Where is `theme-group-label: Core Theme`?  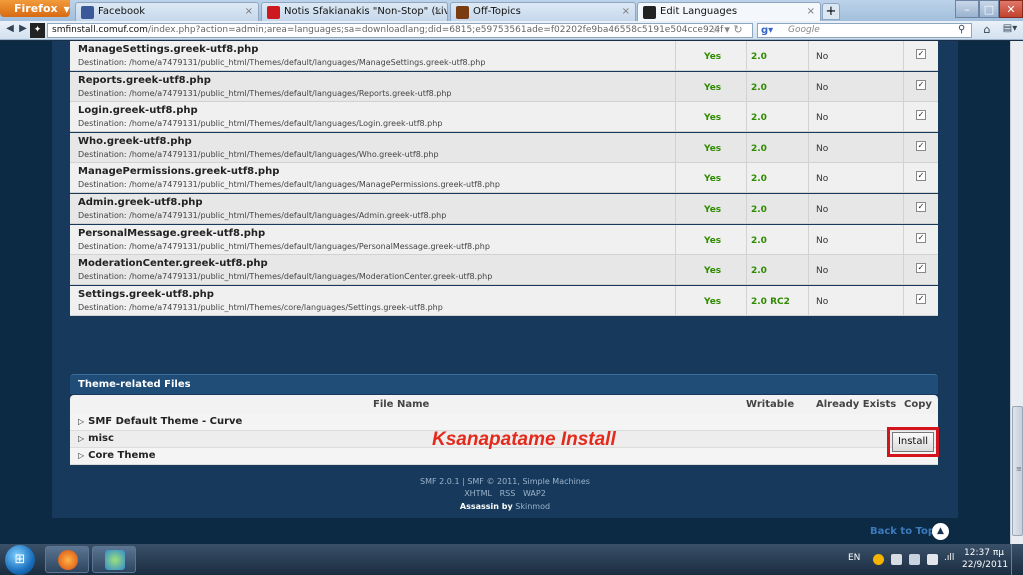
theme-group-label: Core Theme is located at coordinates (122, 455).